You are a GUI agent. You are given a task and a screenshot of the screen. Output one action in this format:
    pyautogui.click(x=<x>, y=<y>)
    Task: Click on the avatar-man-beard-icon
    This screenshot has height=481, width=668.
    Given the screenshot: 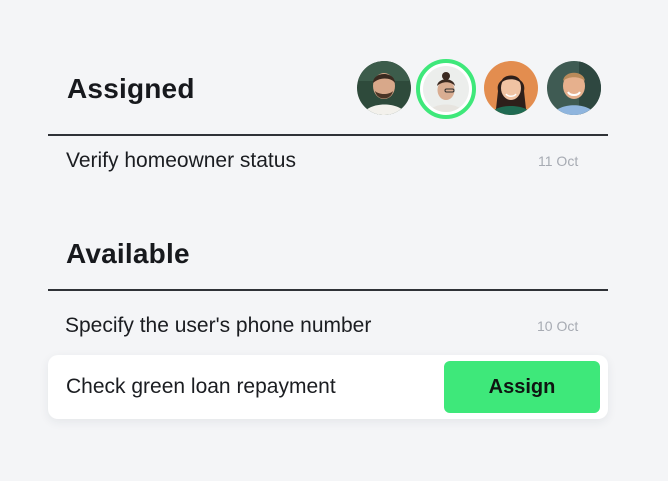 What is the action you would take?
    pyautogui.click(x=384, y=88)
    